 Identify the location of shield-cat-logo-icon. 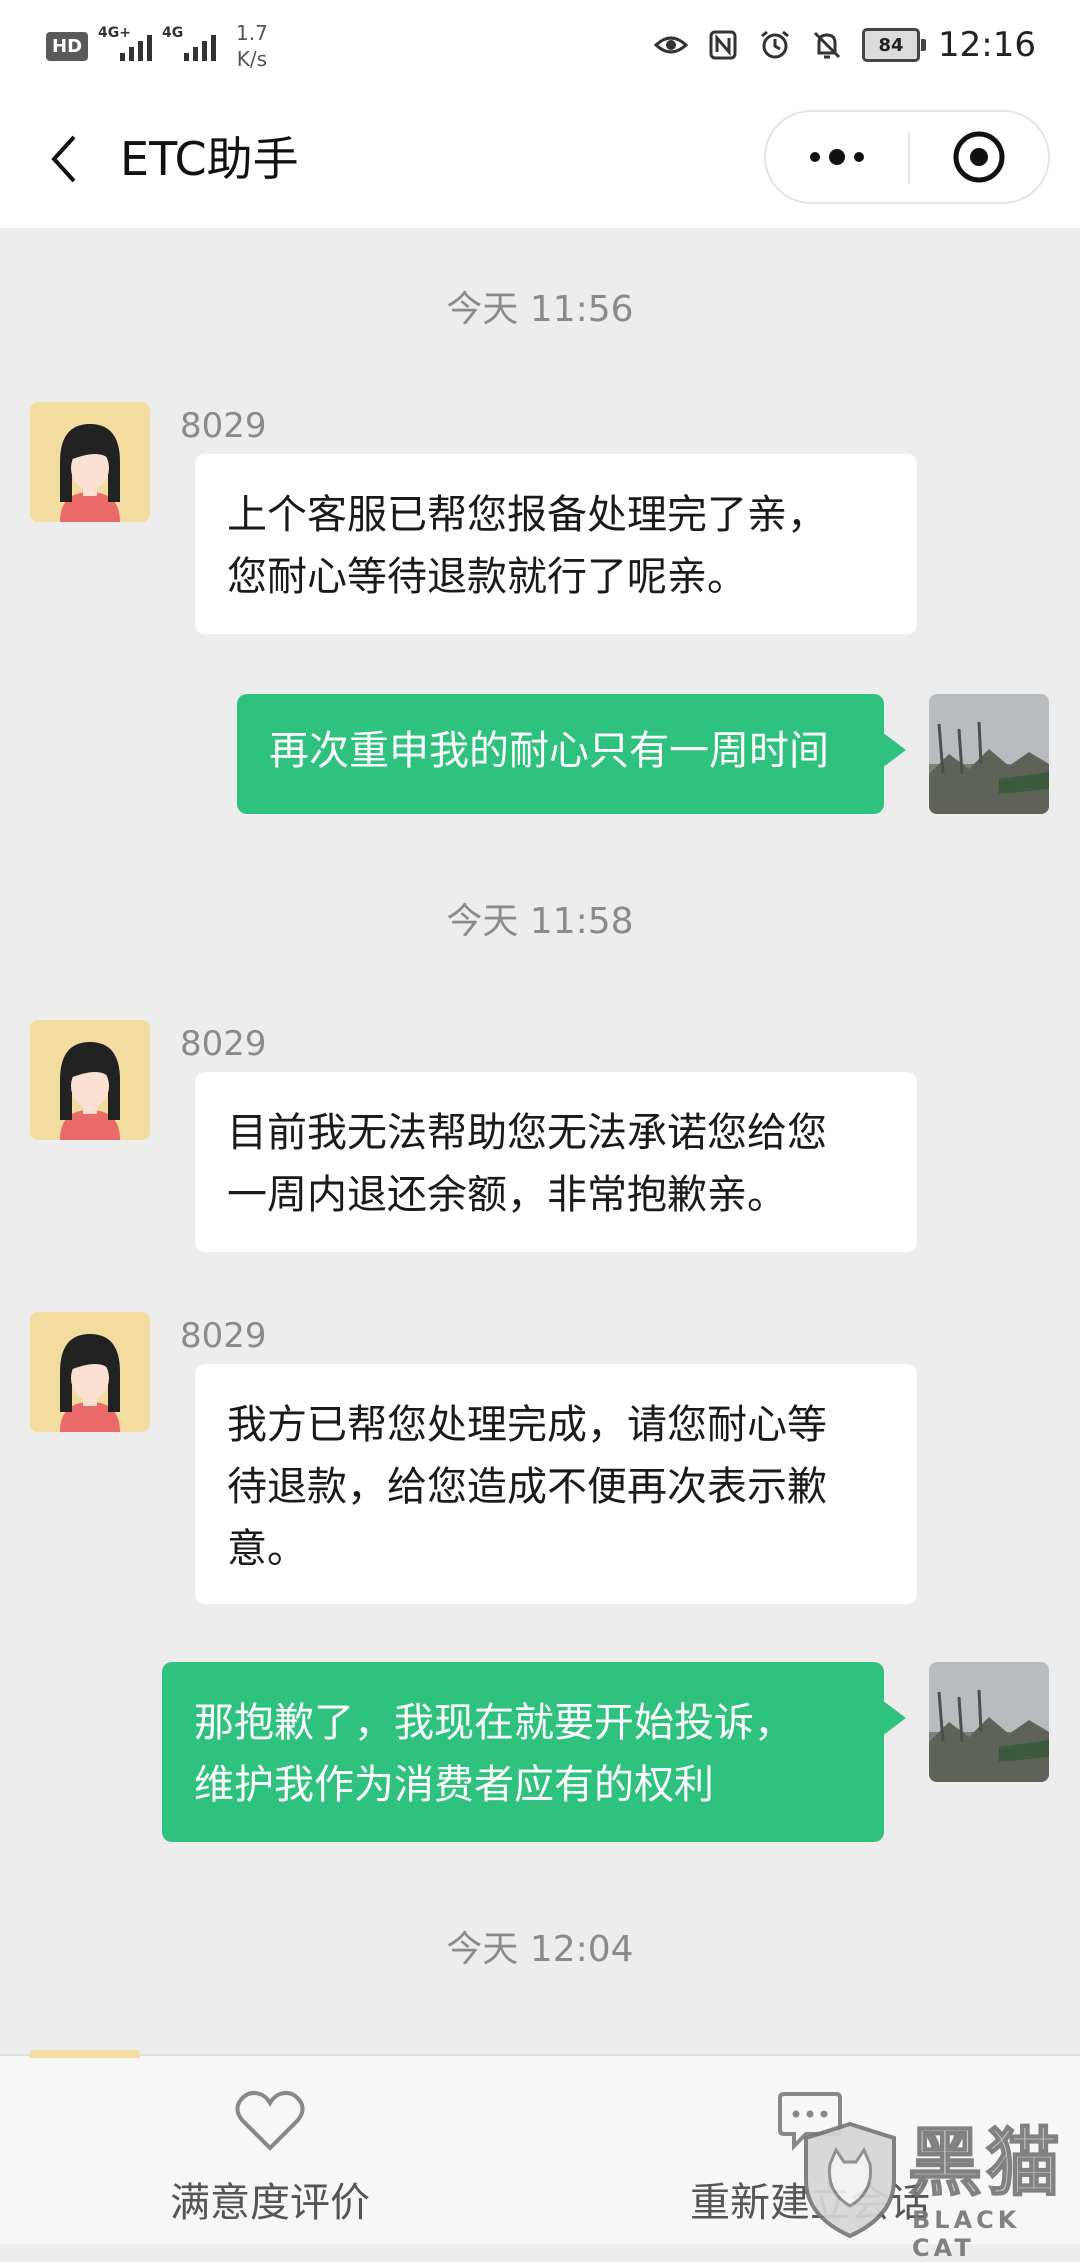
(850, 2180).